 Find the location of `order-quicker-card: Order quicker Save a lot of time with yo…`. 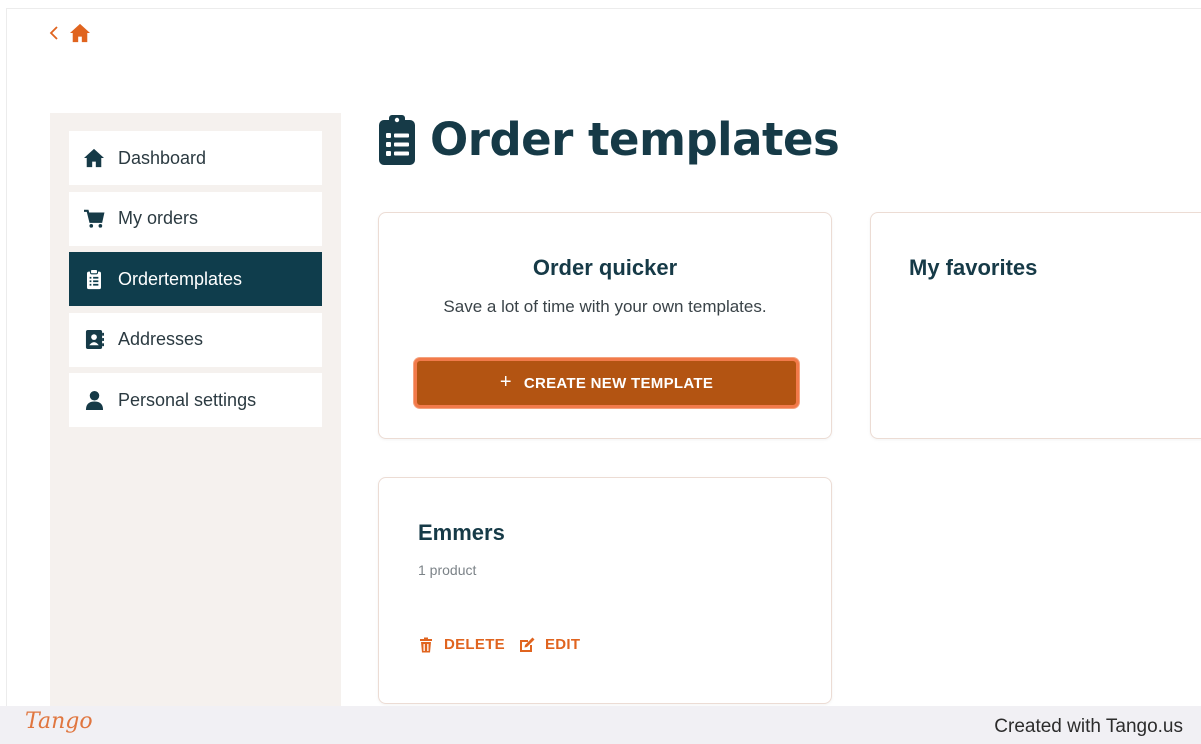

order-quicker-card: Order quicker Save a lot of time with yo… is located at coordinates (605, 325).